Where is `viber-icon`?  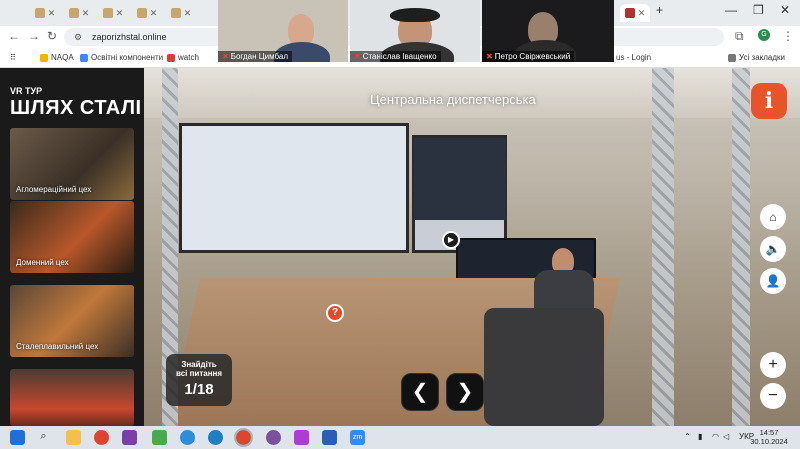
viber-icon is located at coordinates (273, 437).